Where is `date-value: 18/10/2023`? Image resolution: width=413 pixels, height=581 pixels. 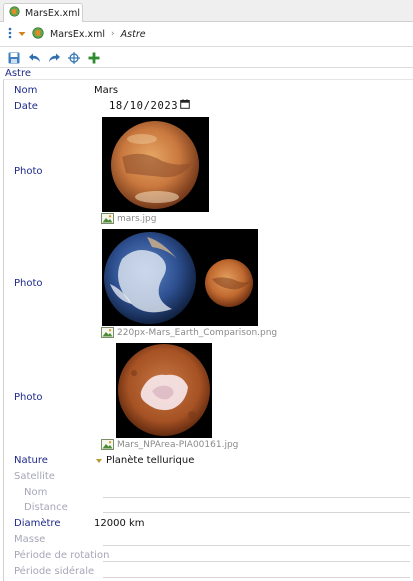 date-value: 18/10/2023 is located at coordinates (144, 105).